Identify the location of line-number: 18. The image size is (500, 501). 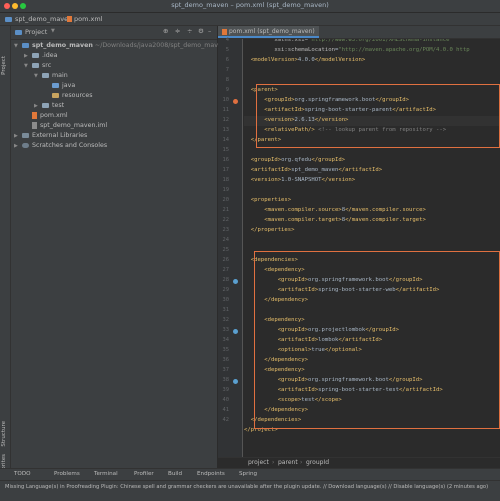
(226, 180).